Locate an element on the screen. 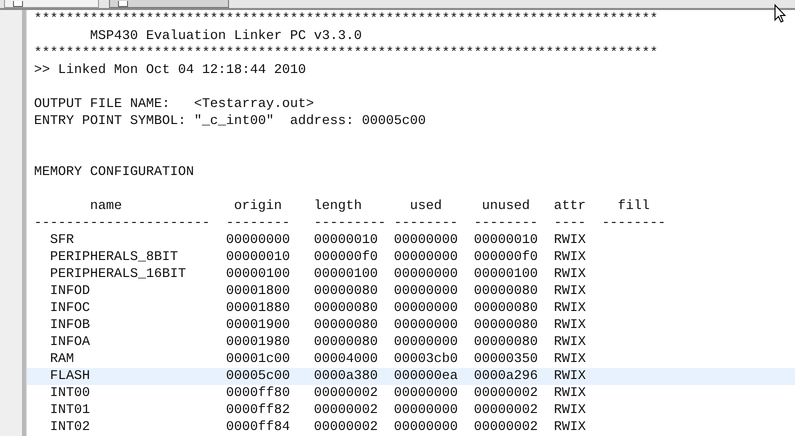 The width and height of the screenshot is (795, 436). table-cell-text: INFOA is located at coordinates (69, 342).